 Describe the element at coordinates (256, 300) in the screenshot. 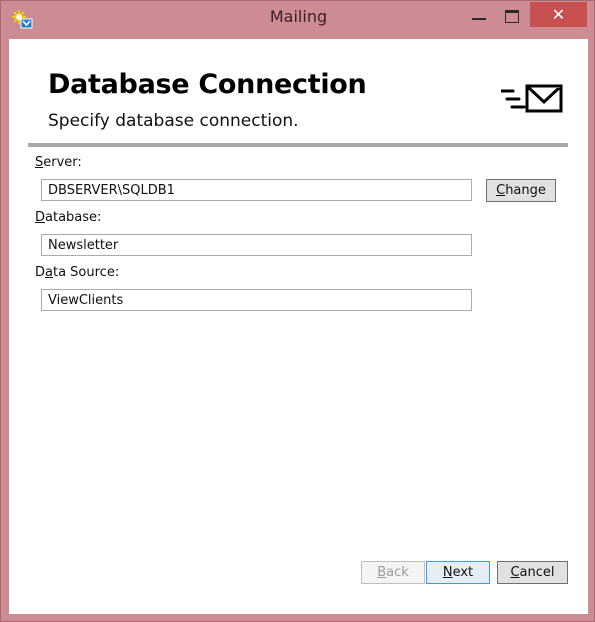

I see `data-source-field` at that location.